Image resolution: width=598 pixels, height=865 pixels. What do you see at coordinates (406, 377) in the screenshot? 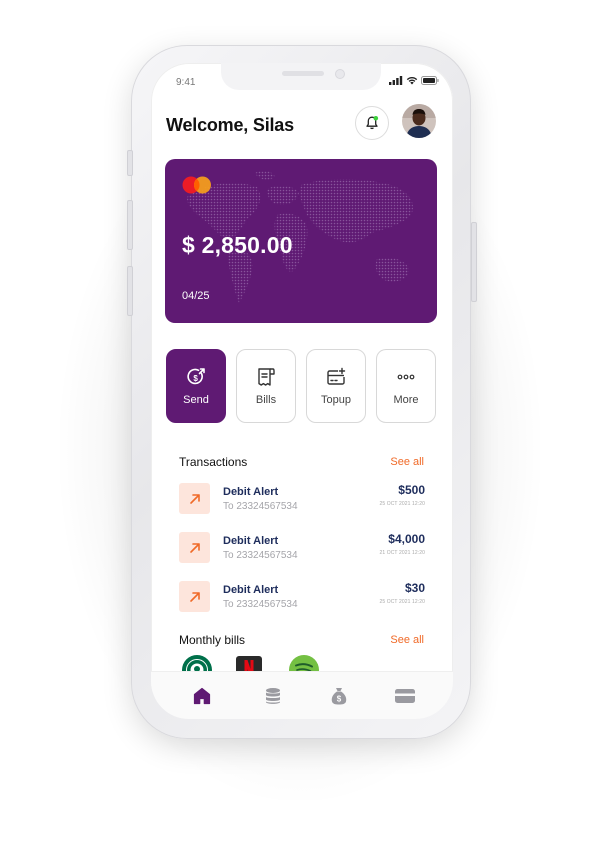
I see `more-dots-icon` at bounding box center [406, 377].